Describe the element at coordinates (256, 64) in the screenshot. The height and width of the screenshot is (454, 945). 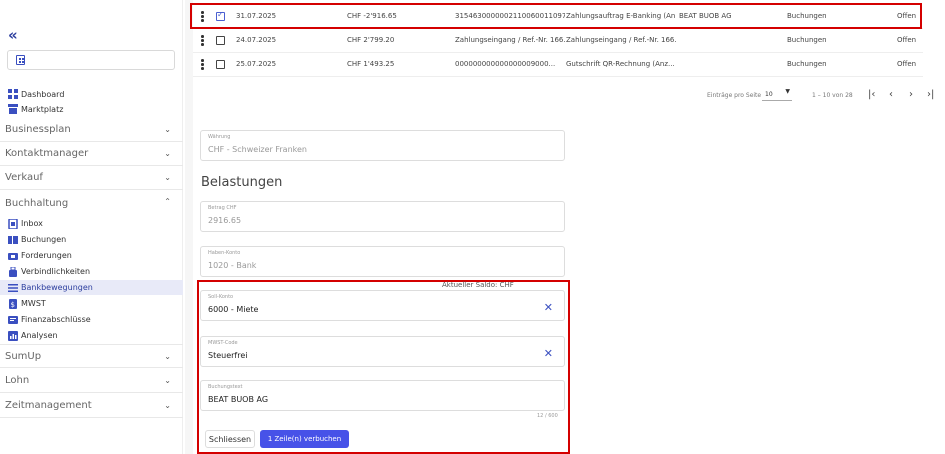
I see `row-date: 25.07.2025` at that location.